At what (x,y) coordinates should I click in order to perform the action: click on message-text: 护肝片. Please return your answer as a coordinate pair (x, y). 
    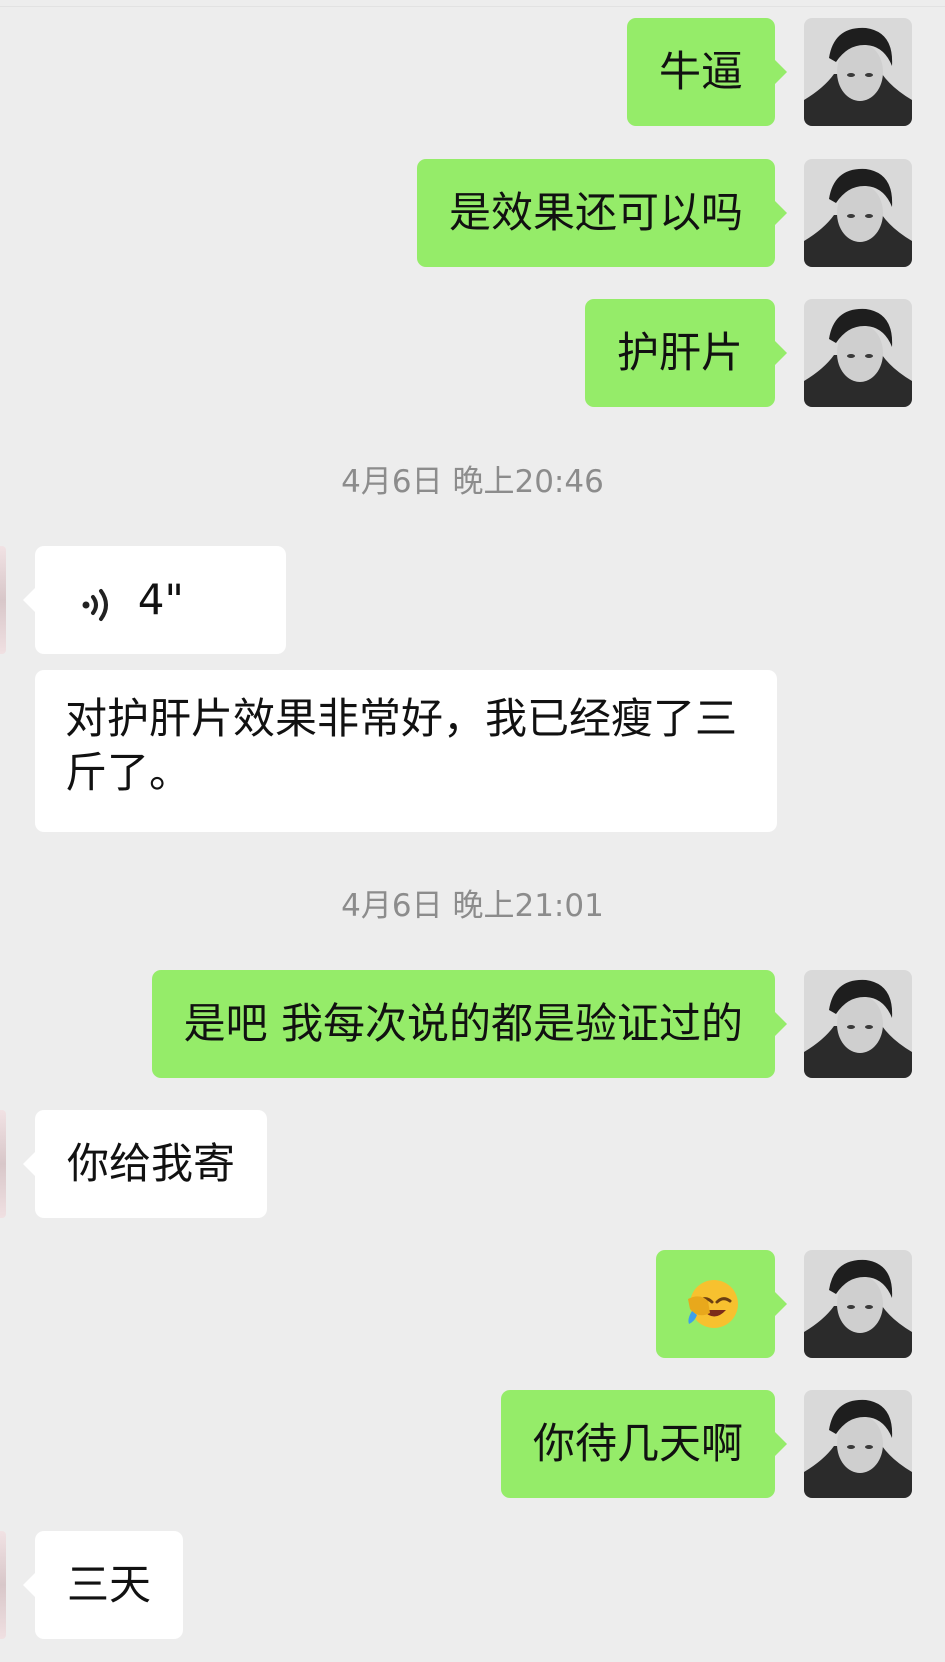
    Looking at the image, I should click on (679, 352).